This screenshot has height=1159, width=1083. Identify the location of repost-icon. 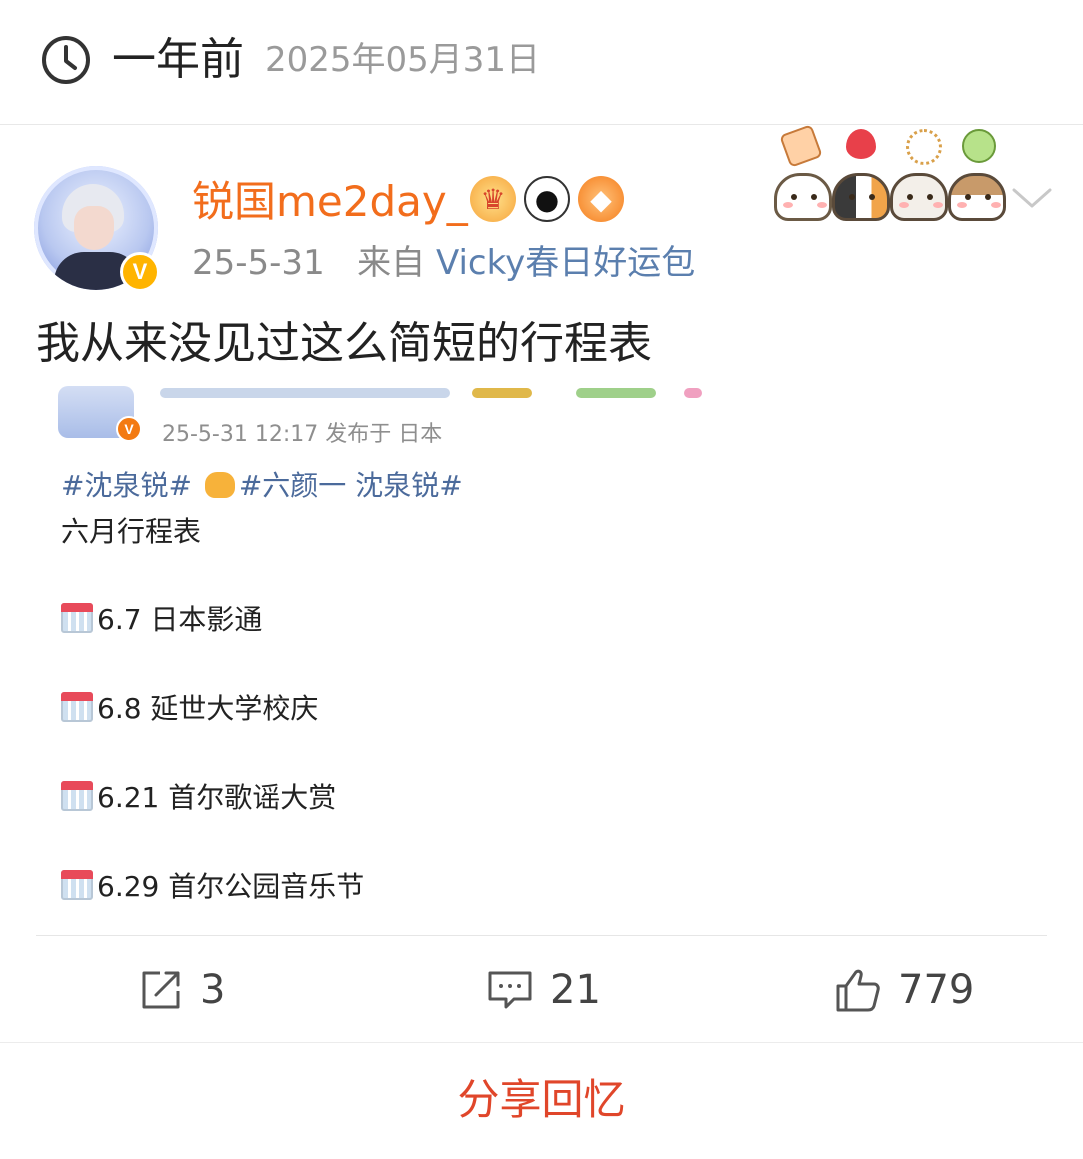
(161, 990).